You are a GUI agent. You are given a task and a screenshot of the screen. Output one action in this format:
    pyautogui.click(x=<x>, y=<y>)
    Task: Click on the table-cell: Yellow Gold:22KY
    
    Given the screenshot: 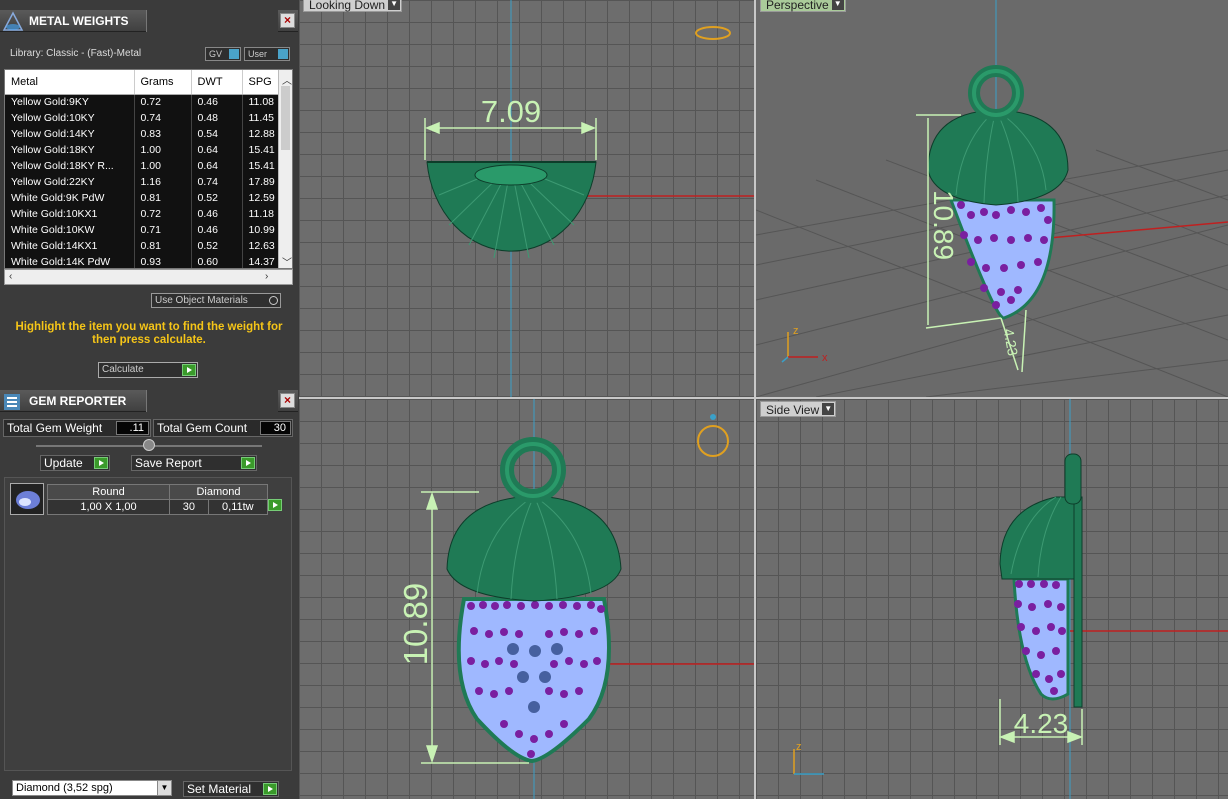 What is the action you would take?
    pyautogui.click(x=70, y=182)
    